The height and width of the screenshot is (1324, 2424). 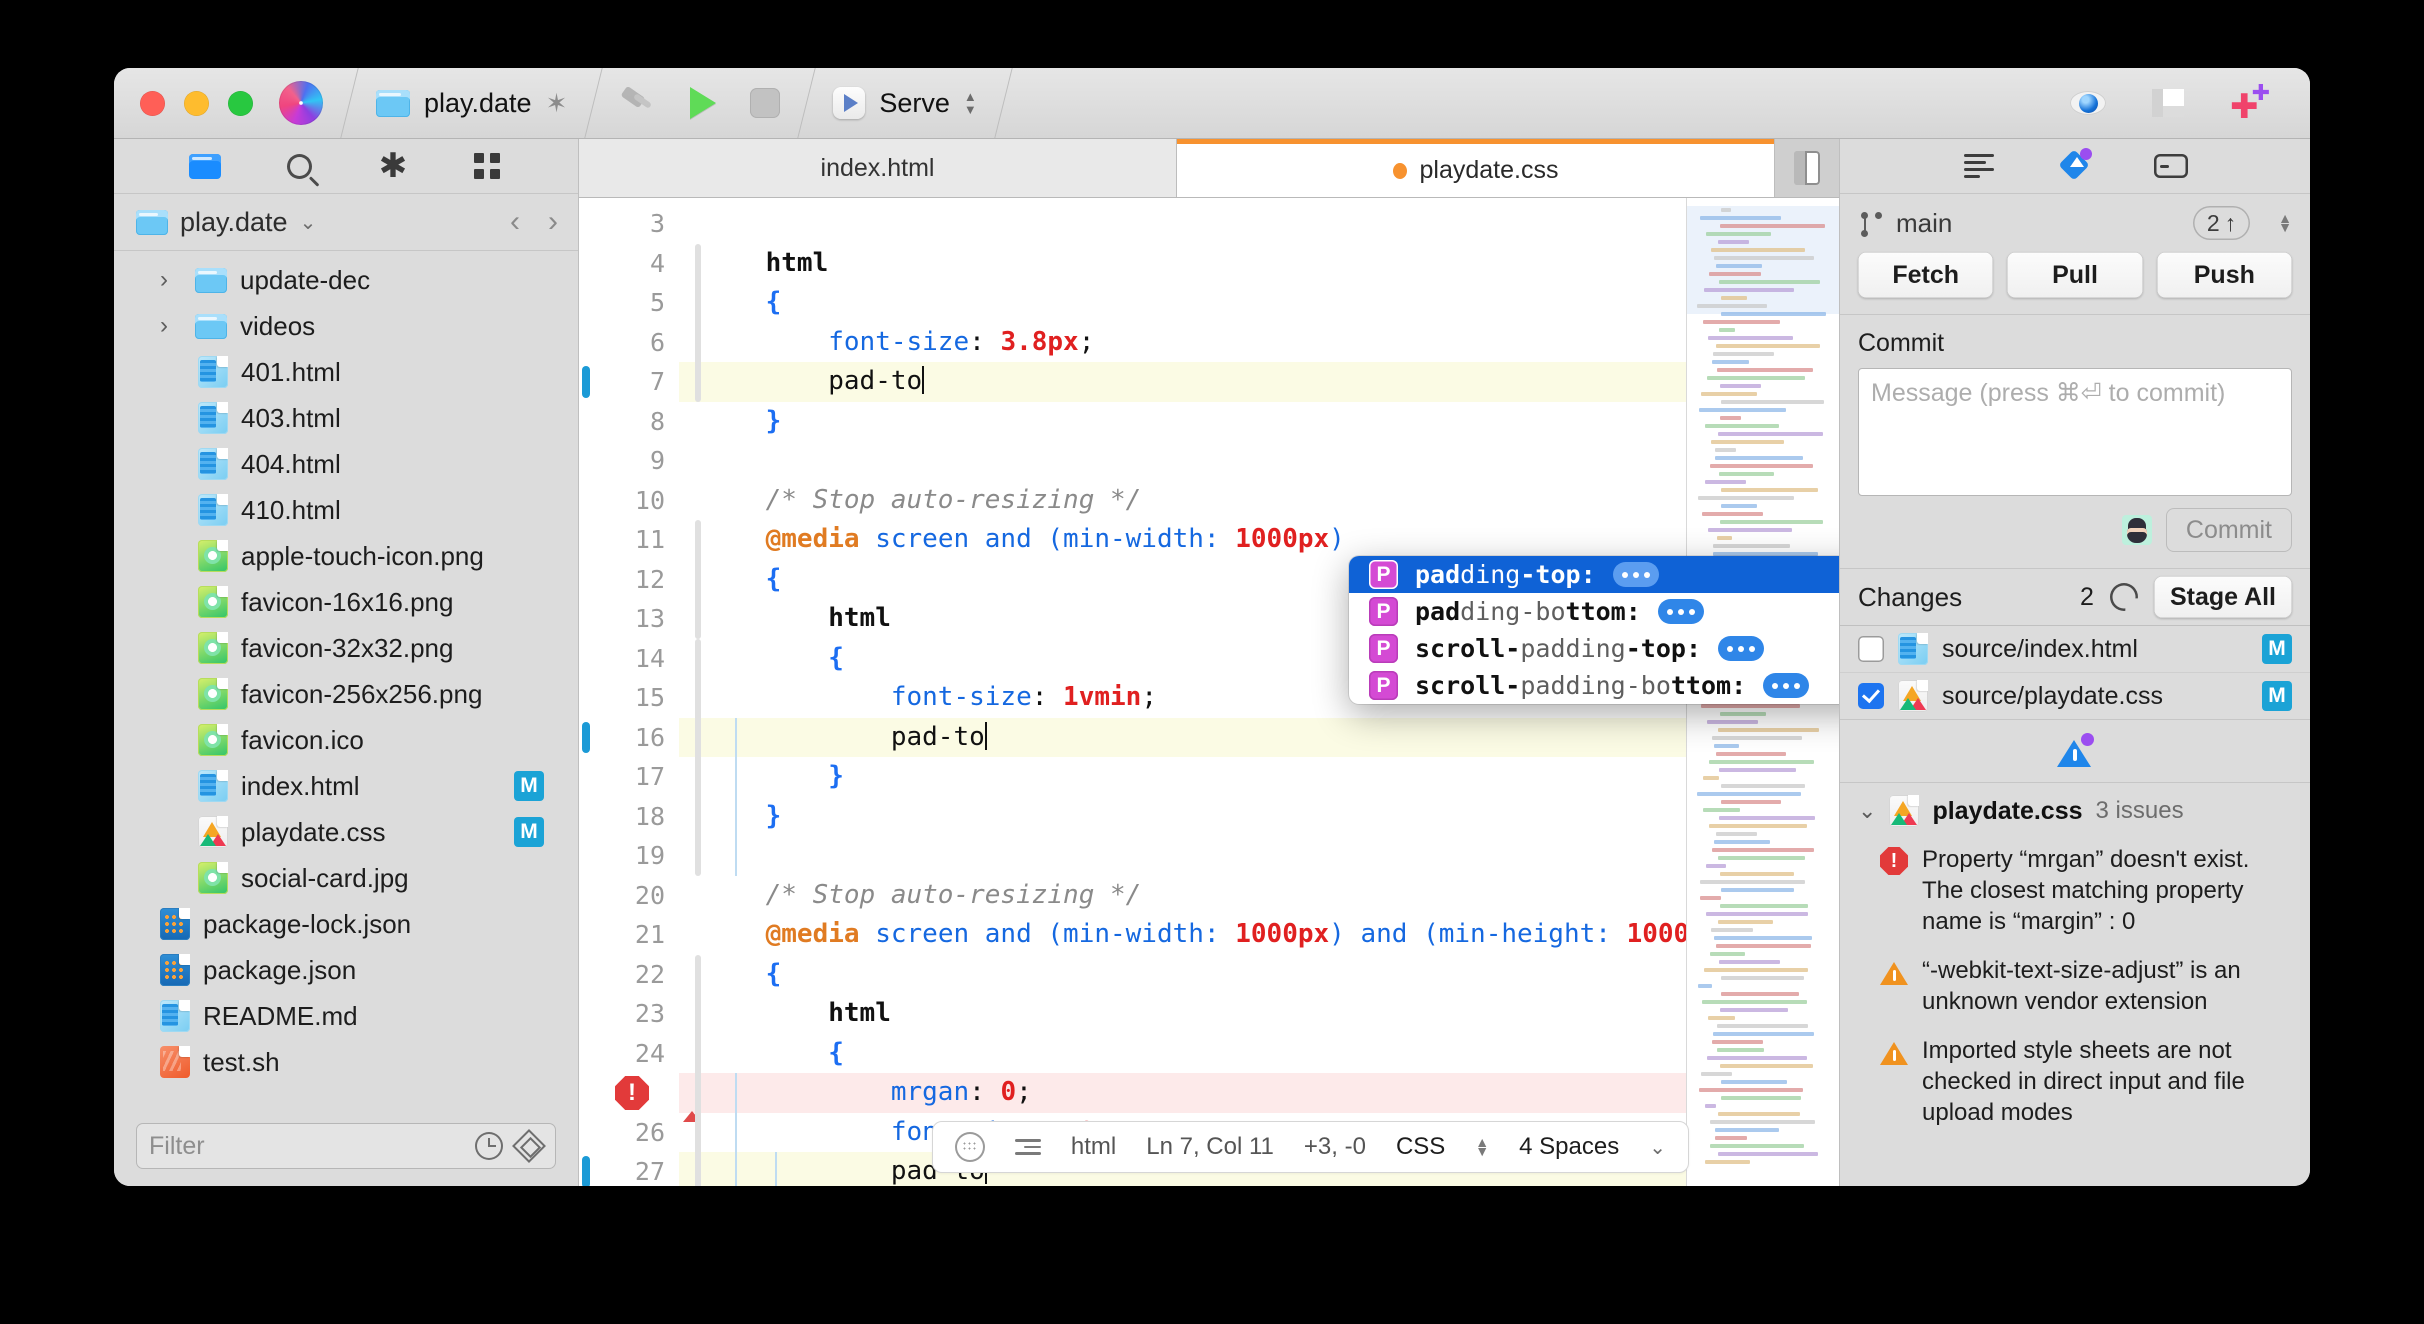 What do you see at coordinates (487, 166) in the screenshot?
I see `sidebar-item-extensions` at bounding box center [487, 166].